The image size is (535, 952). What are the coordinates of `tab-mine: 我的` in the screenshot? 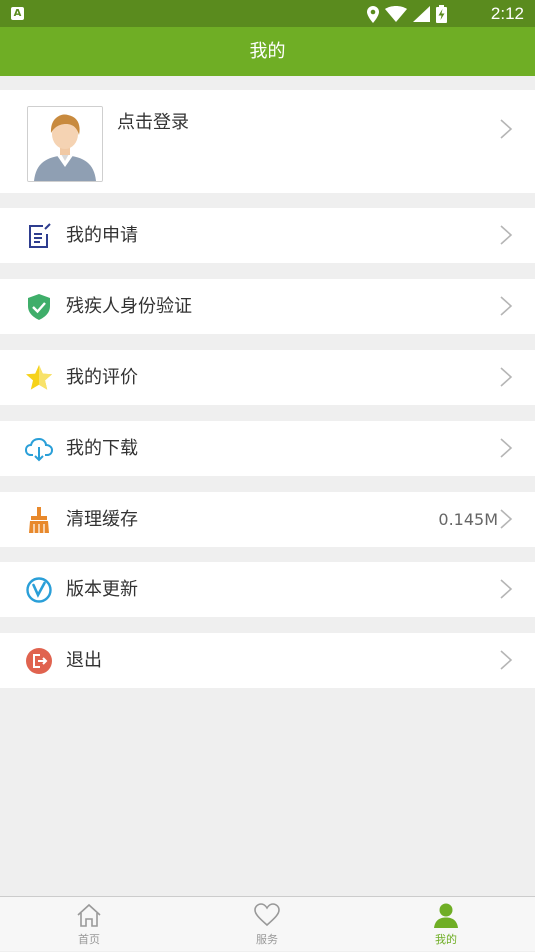 It's located at (446, 924).